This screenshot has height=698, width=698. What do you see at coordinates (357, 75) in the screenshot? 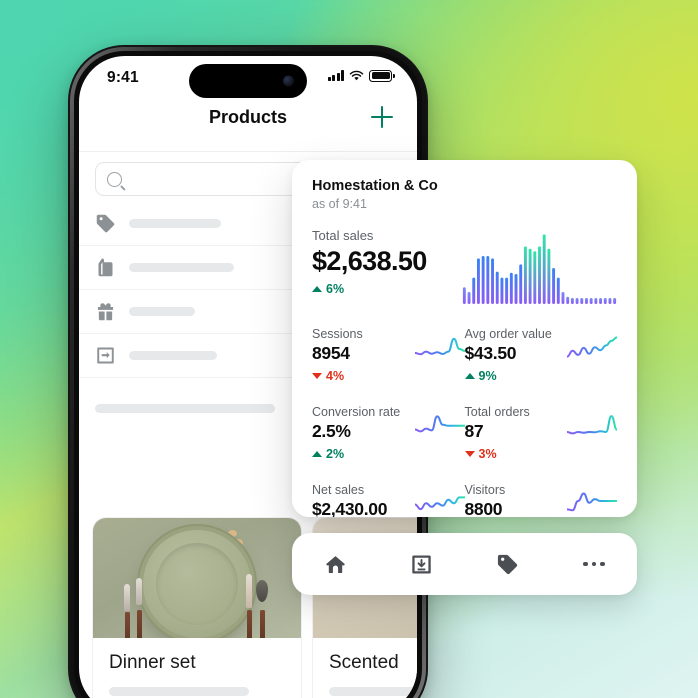
I see `wifi-icon` at bounding box center [357, 75].